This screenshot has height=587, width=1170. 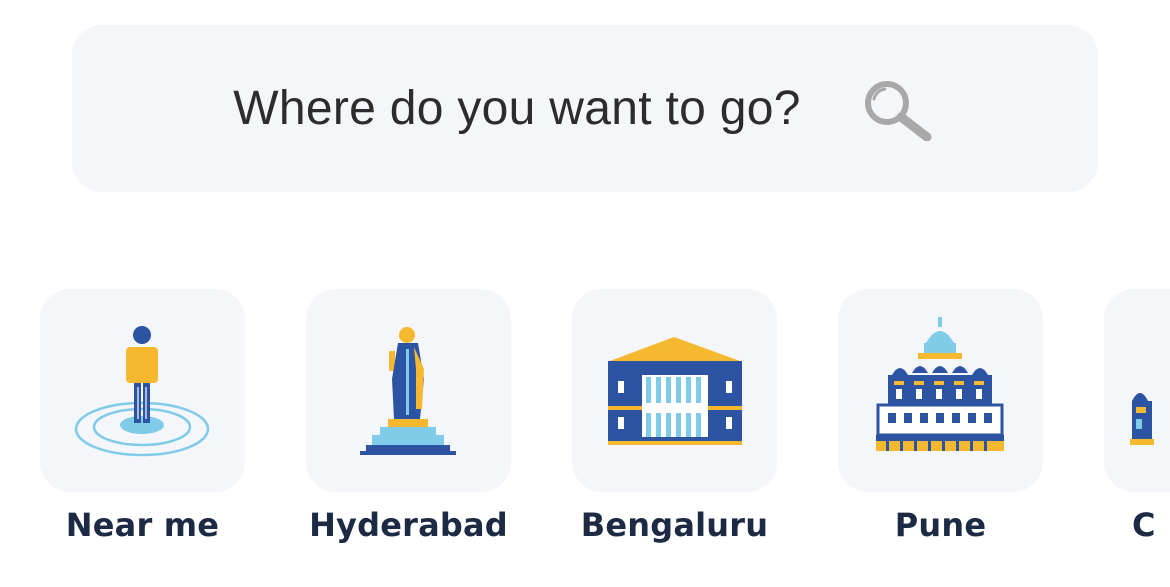 What do you see at coordinates (408, 525) in the screenshot?
I see `city-label: Hyderabad` at bounding box center [408, 525].